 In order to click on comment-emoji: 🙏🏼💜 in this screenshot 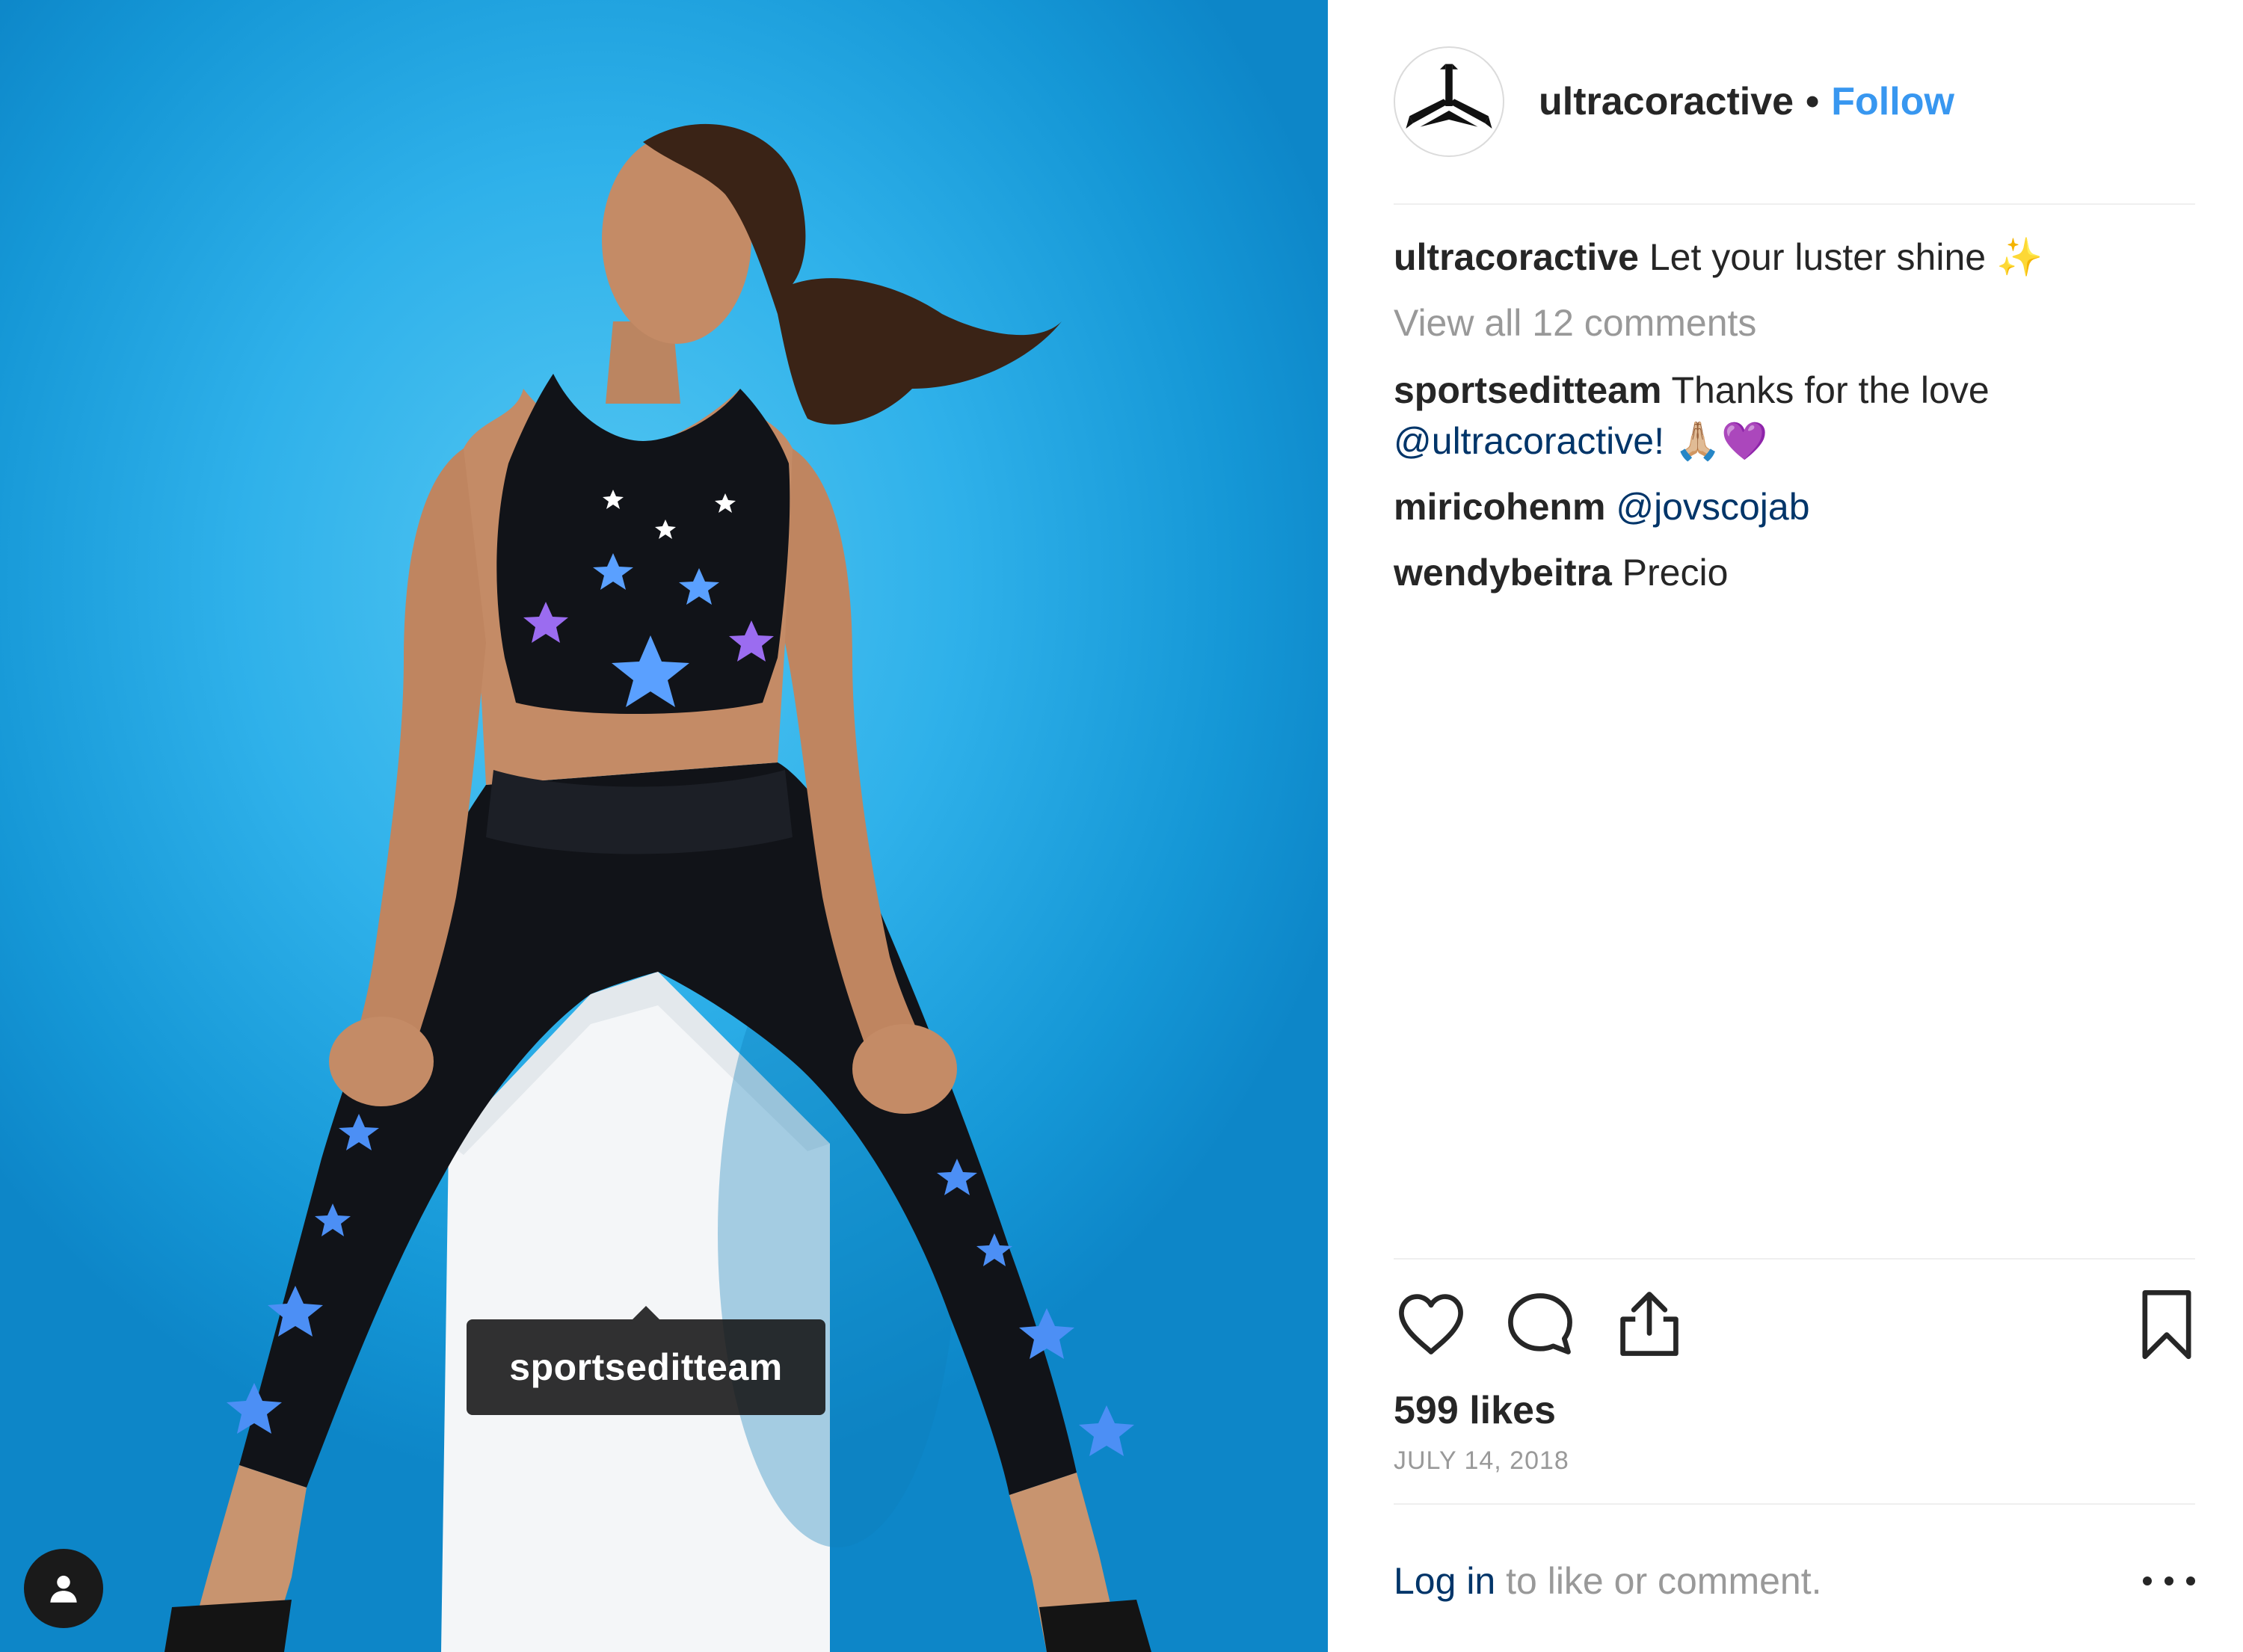, I will do `click(1721, 441)`.